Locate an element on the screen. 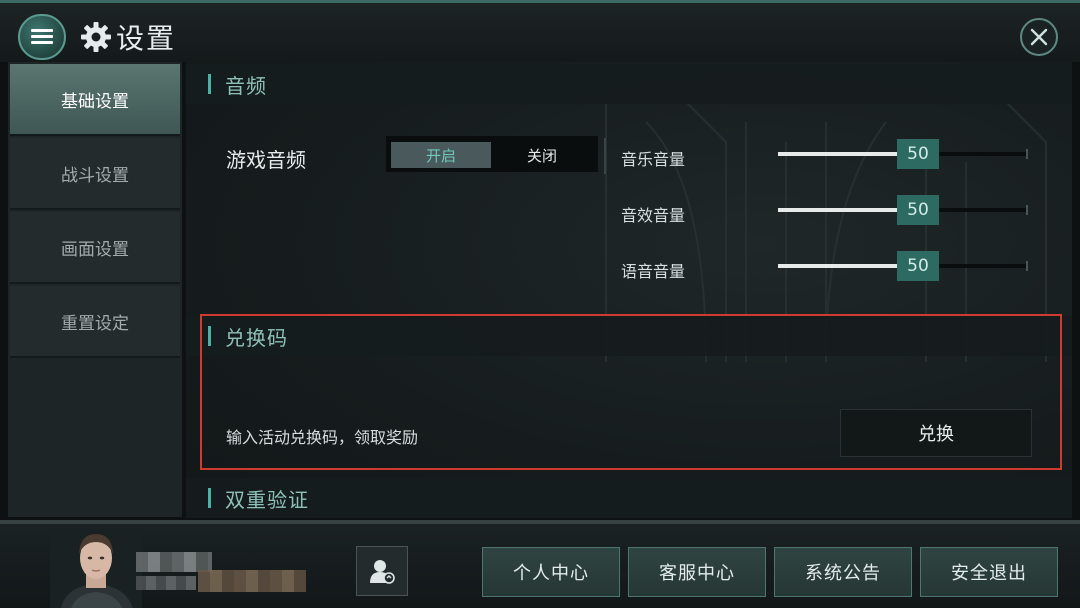 This screenshot has width=1080, height=608. customer-service-button: 客服中心 is located at coordinates (697, 572).